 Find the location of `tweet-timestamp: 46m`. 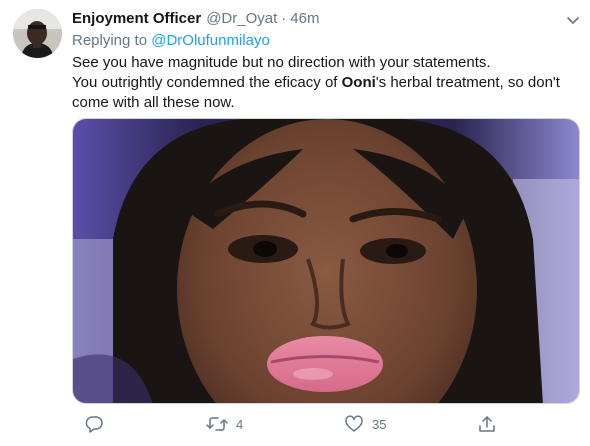

tweet-timestamp: 46m is located at coordinates (304, 18).